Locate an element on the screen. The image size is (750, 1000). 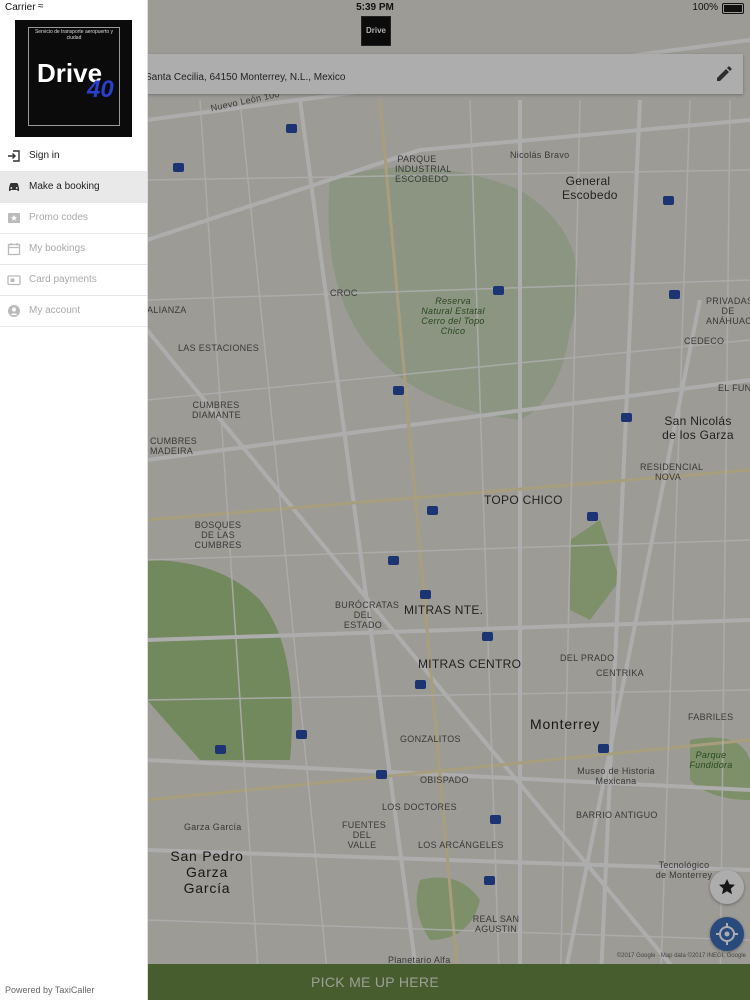
star-icon is located at coordinates (14, 218).